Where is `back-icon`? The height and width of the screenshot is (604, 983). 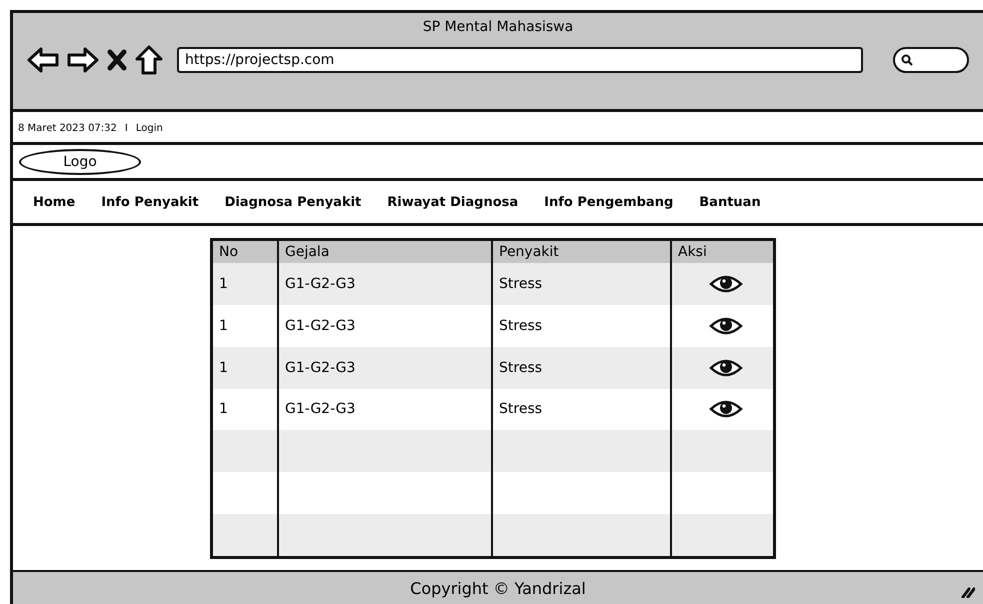
back-icon is located at coordinates (43, 60).